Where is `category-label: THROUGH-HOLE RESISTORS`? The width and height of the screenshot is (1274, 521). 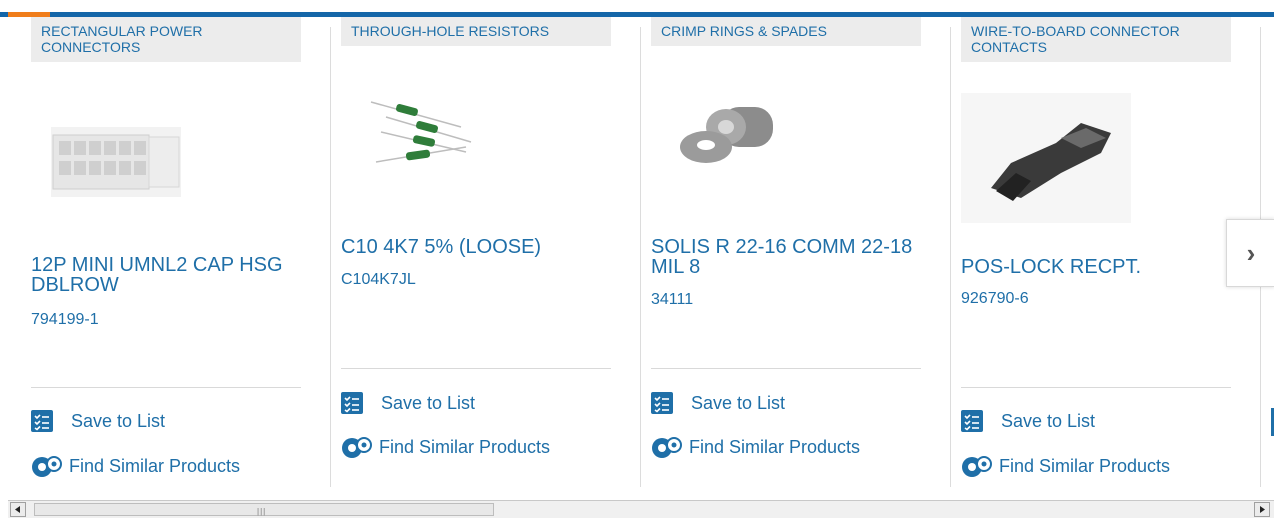
category-label: THROUGH-HOLE RESISTORS is located at coordinates (476, 31).